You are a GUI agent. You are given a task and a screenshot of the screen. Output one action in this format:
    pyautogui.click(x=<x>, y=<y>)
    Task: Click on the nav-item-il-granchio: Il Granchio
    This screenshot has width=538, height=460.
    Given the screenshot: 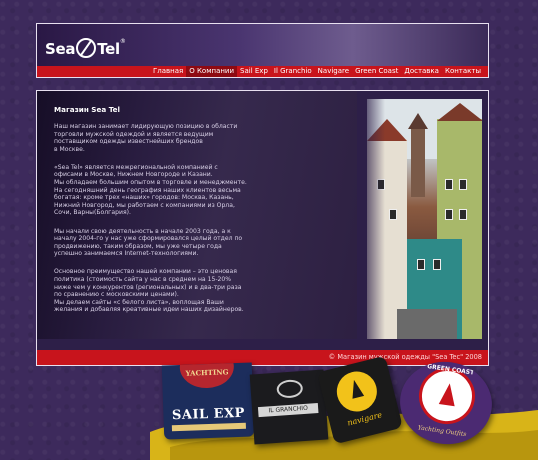 What is the action you would take?
    pyautogui.click(x=293, y=71)
    